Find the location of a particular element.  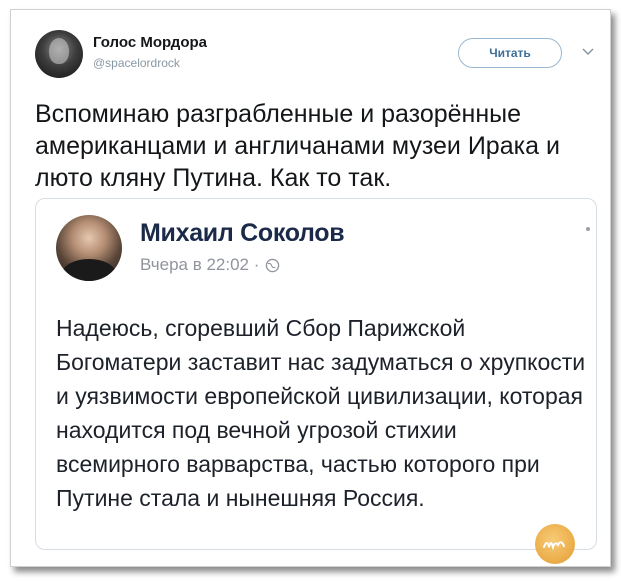

author-name: Голос Мордора is located at coordinates (150, 42).